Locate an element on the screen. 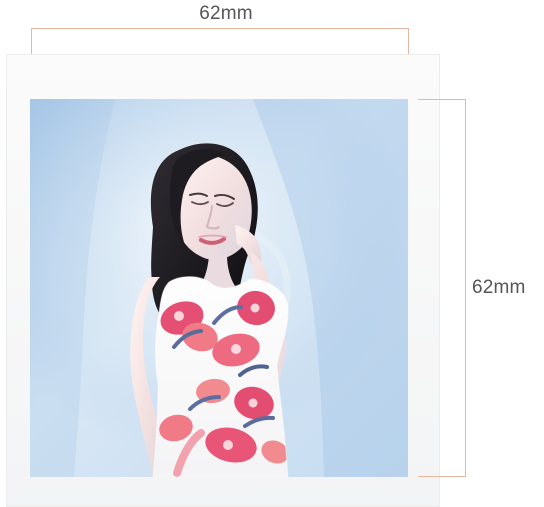  width-dimension-line is located at coordinates (220, 42).